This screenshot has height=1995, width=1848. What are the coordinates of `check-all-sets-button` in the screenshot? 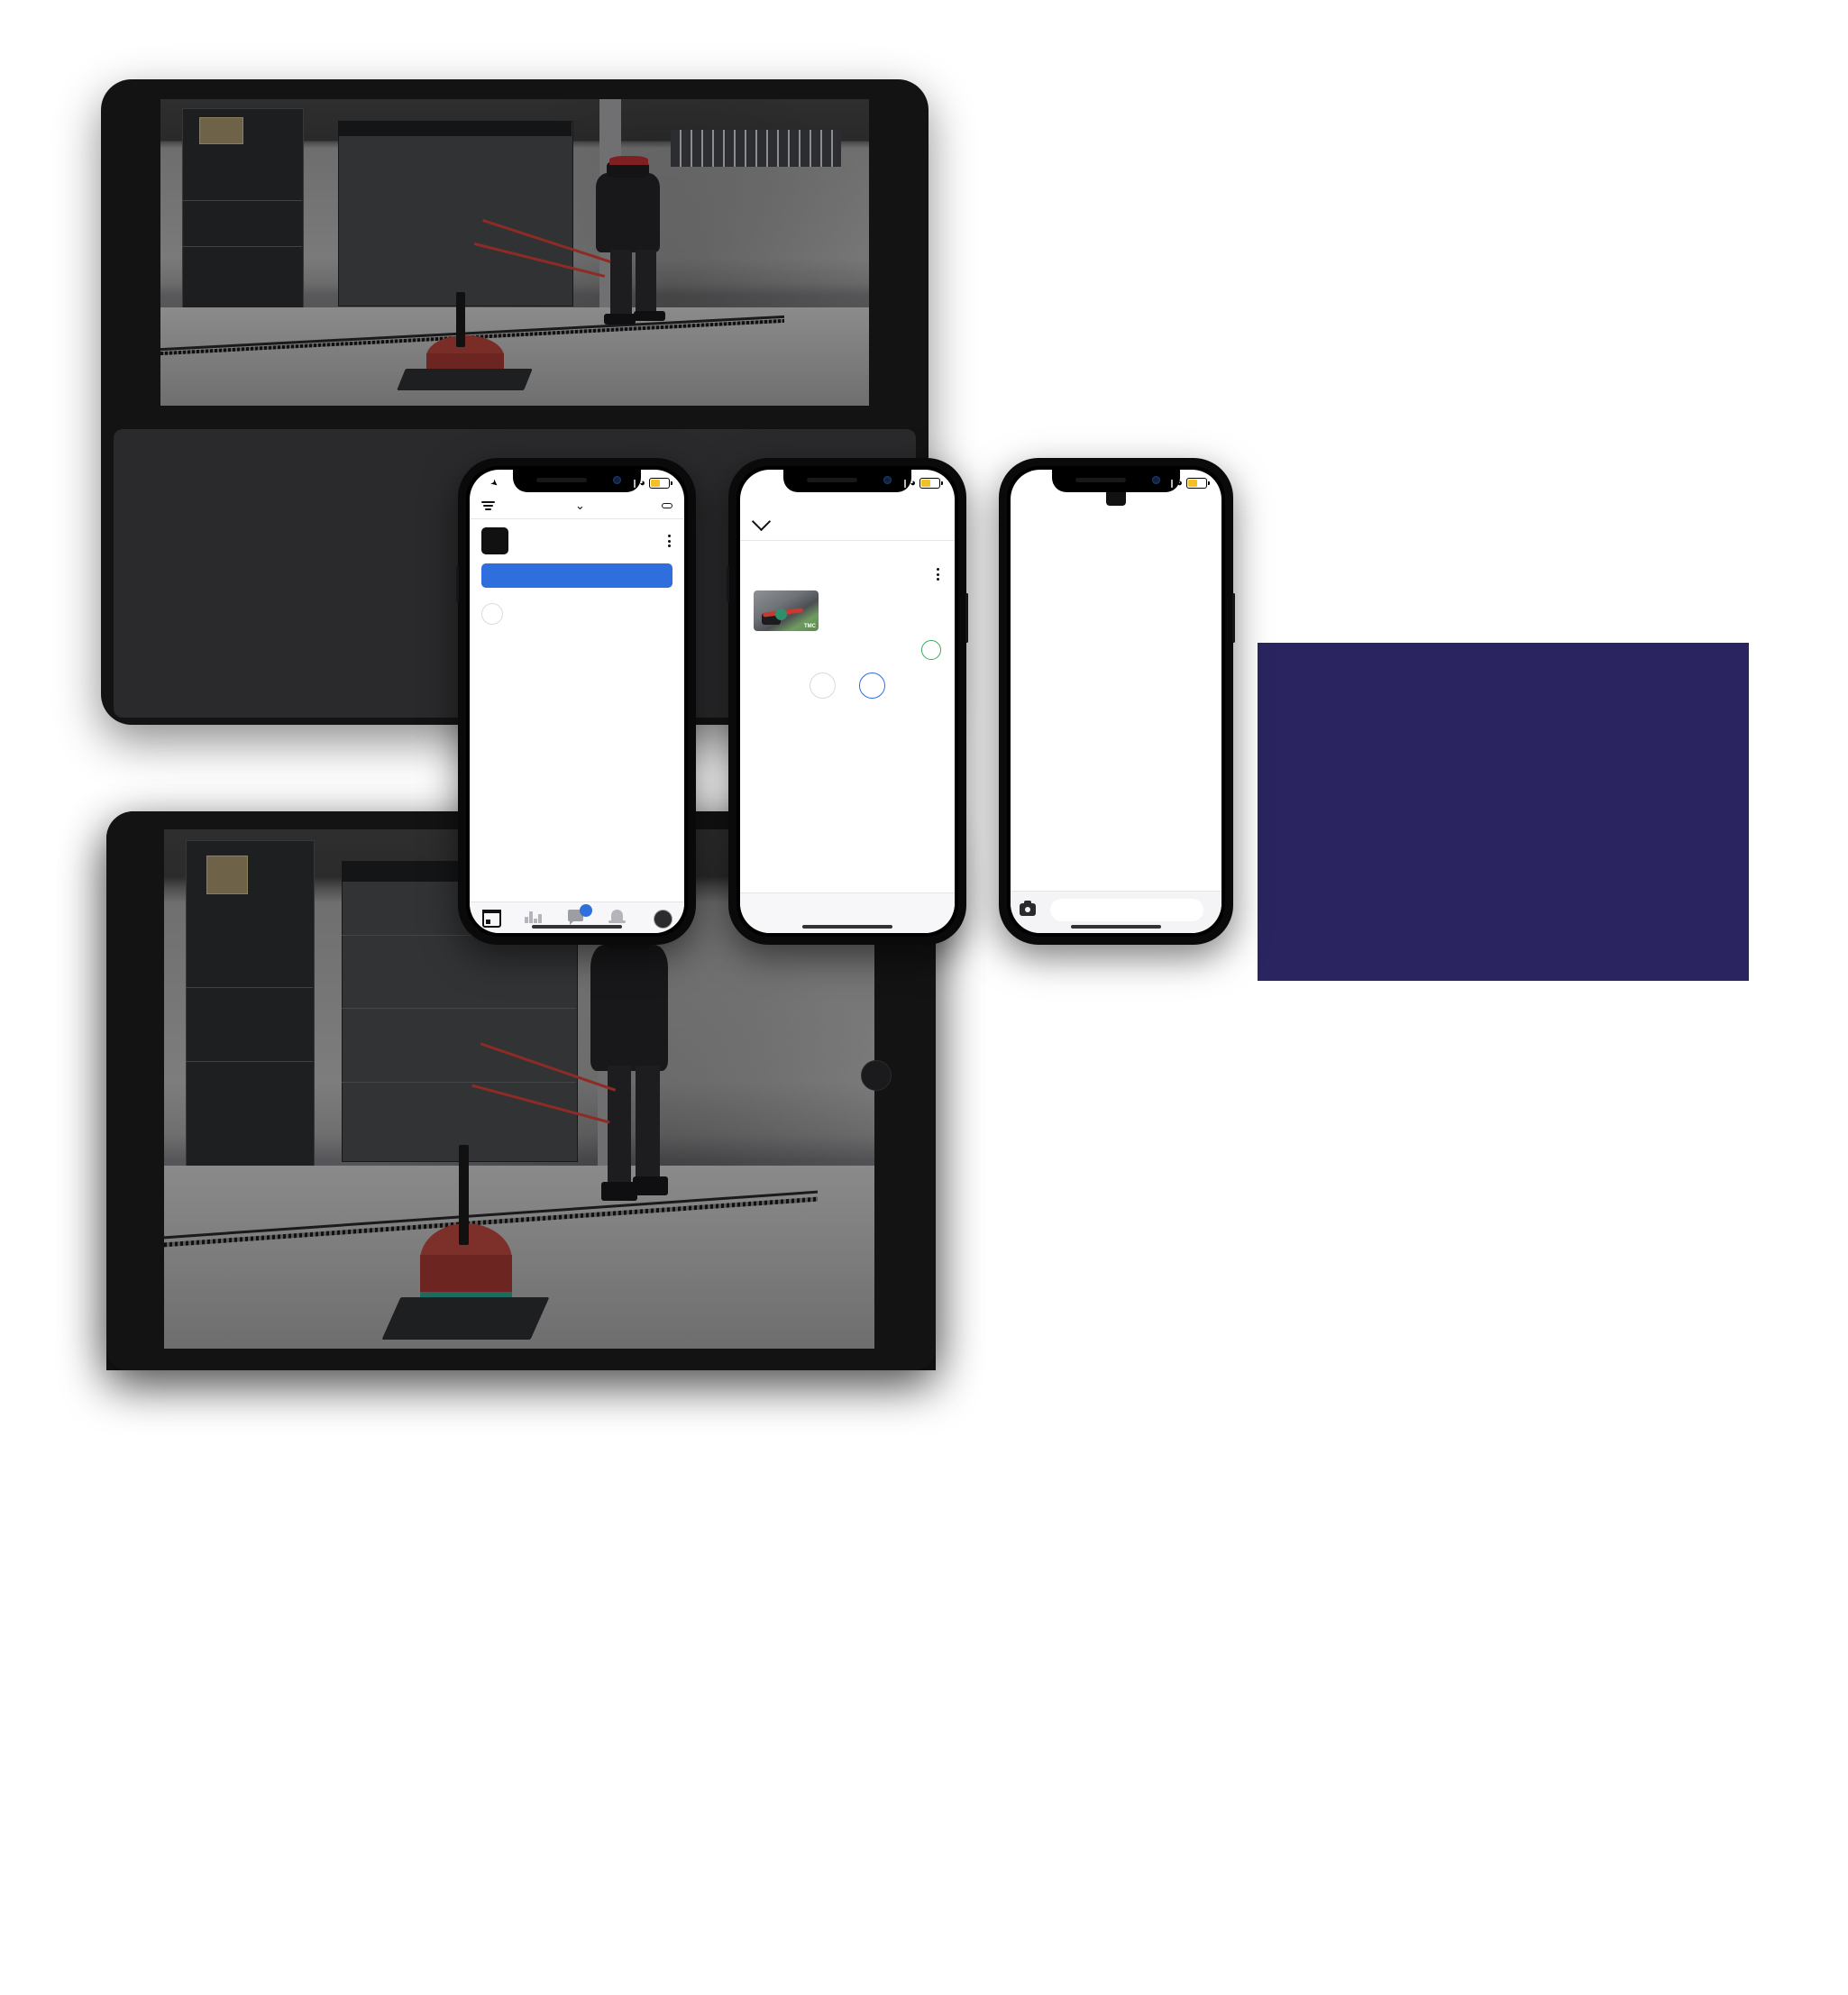 It's located at (931, 650).